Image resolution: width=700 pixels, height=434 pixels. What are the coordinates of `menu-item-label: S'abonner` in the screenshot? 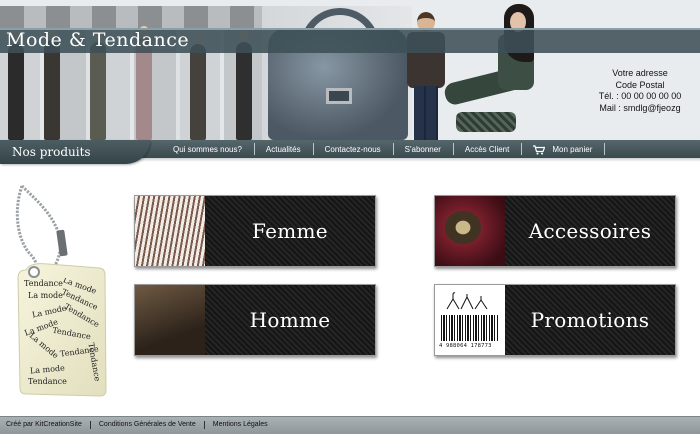 It's located at (422, 149).